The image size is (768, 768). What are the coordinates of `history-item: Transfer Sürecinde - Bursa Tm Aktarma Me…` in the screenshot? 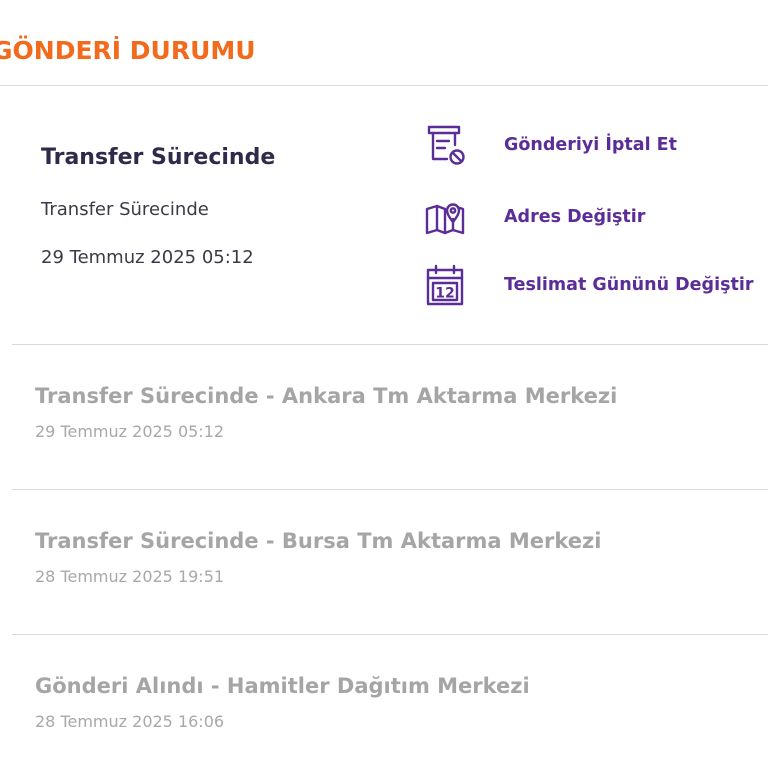 It's located at (318, 557).